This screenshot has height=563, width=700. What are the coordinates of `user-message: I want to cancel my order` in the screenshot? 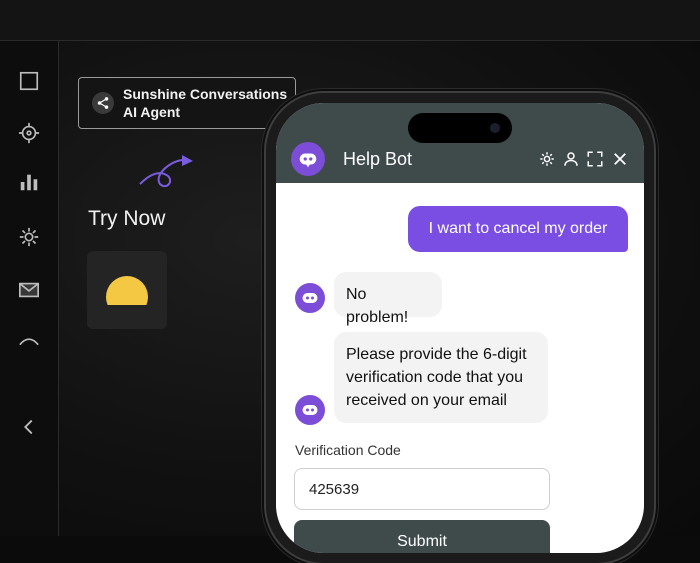 It's located at (518, 229).